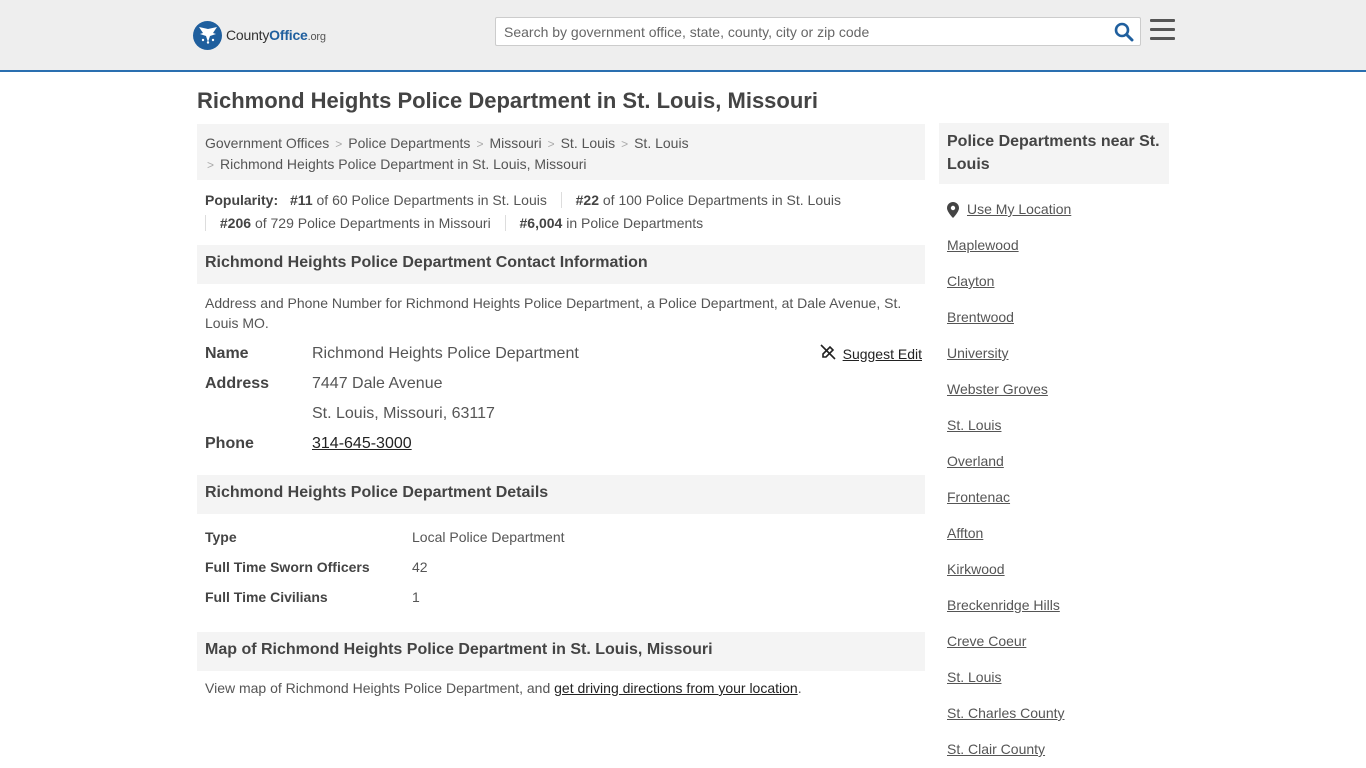 This screenshot has height=768, width=1366. Describe the element at coordinates (1058, 219) in the screenshot. I see `list-item: Use My Location` at that location.